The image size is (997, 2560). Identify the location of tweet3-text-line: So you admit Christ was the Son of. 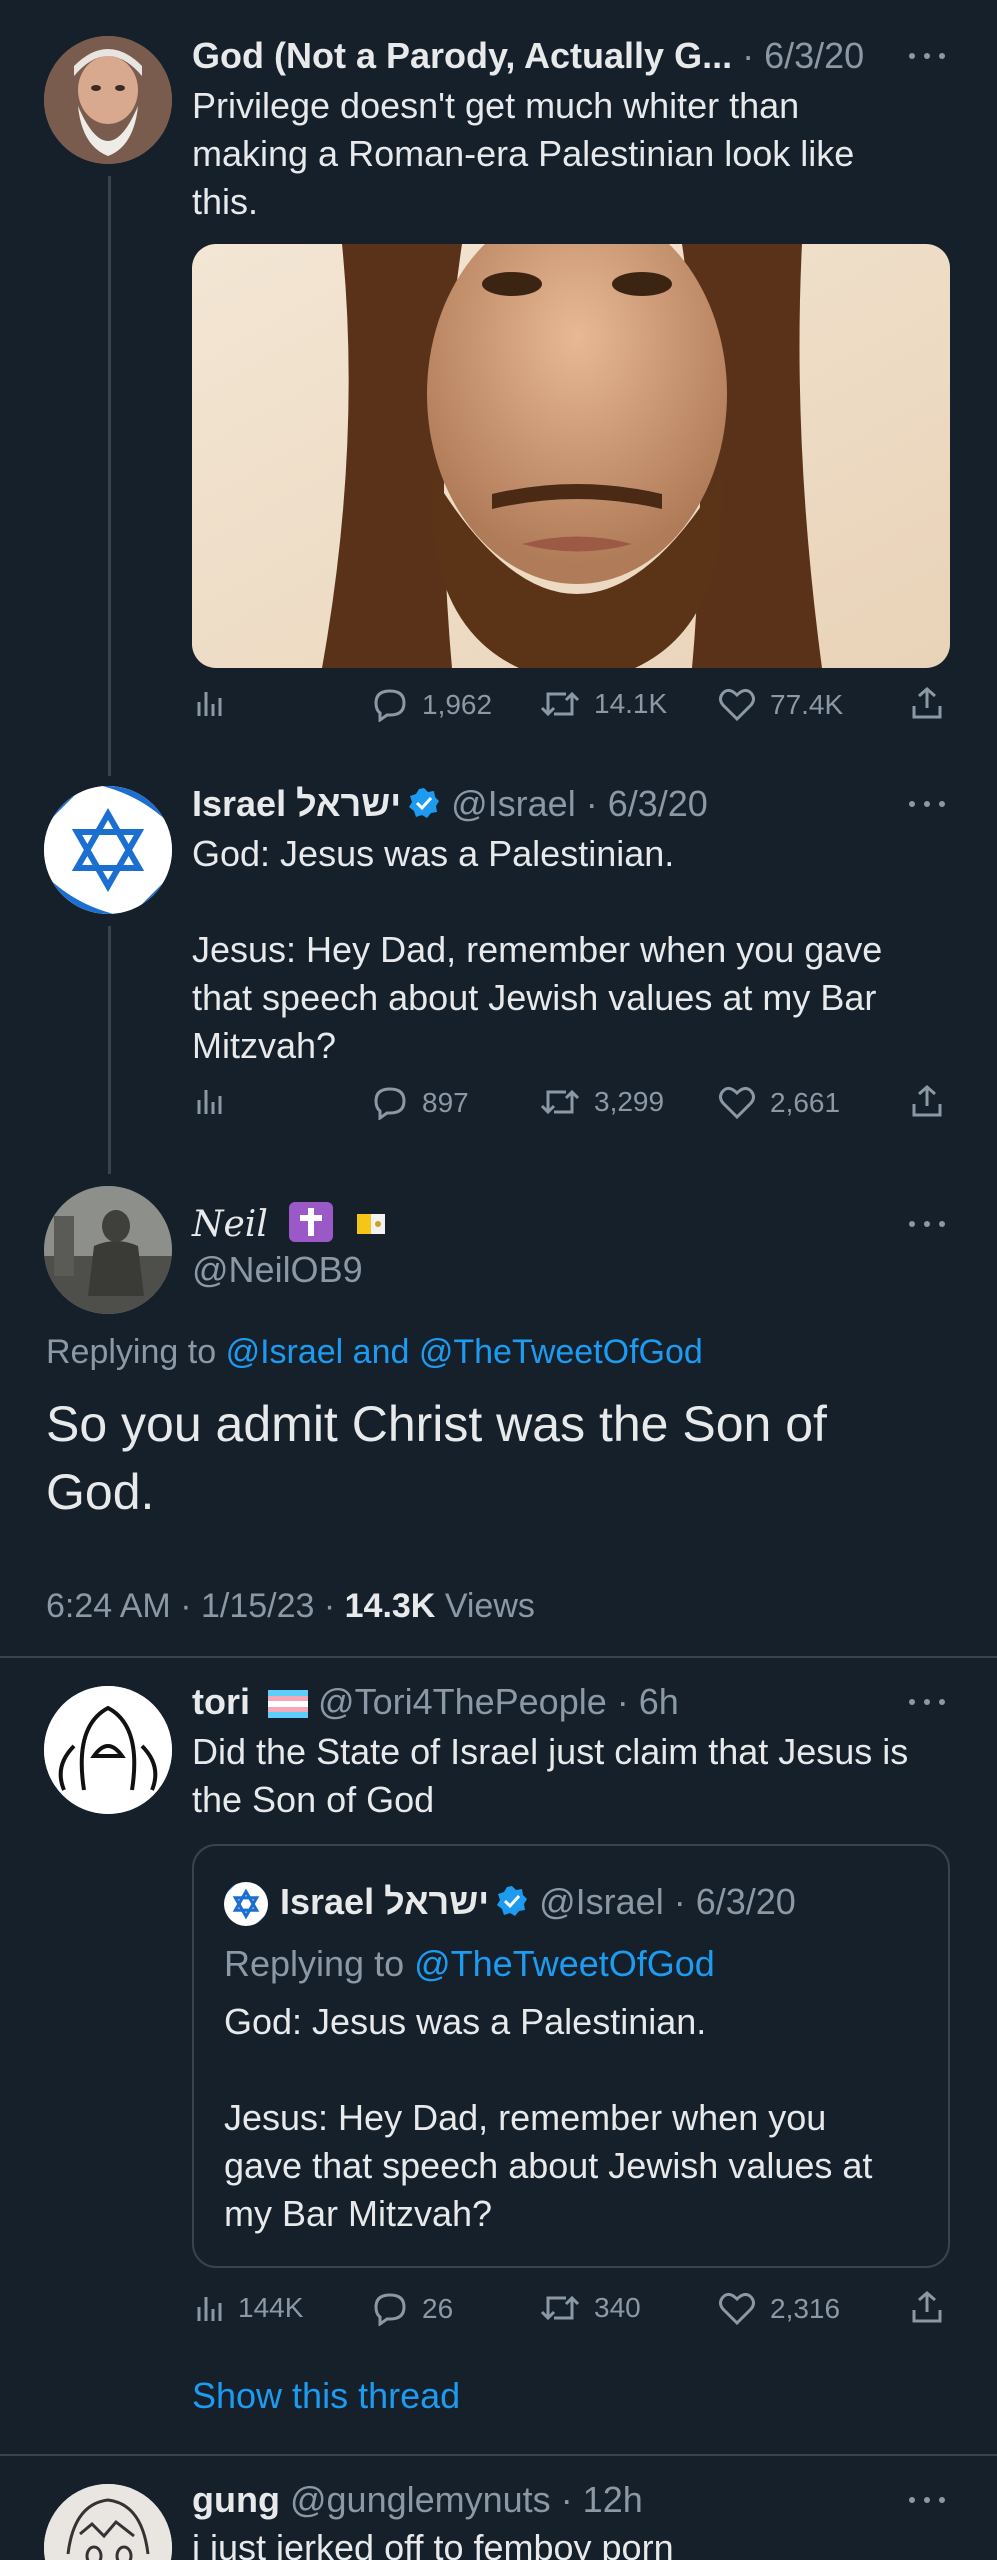
(436, 1424).